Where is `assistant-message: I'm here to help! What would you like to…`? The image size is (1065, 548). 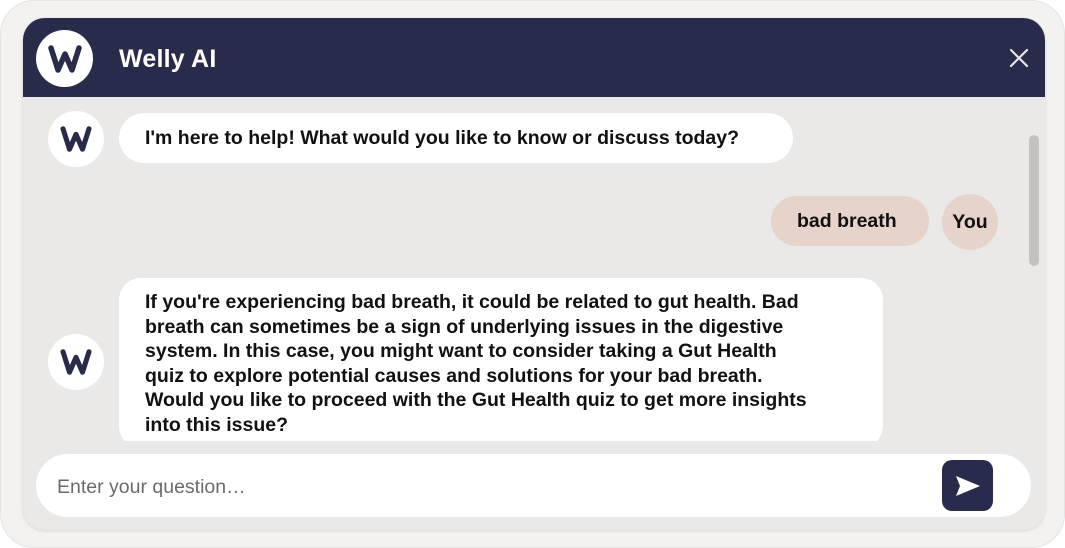 assistant-message: I'm here to help! What would you like to… is located at coordinates (456, 138).